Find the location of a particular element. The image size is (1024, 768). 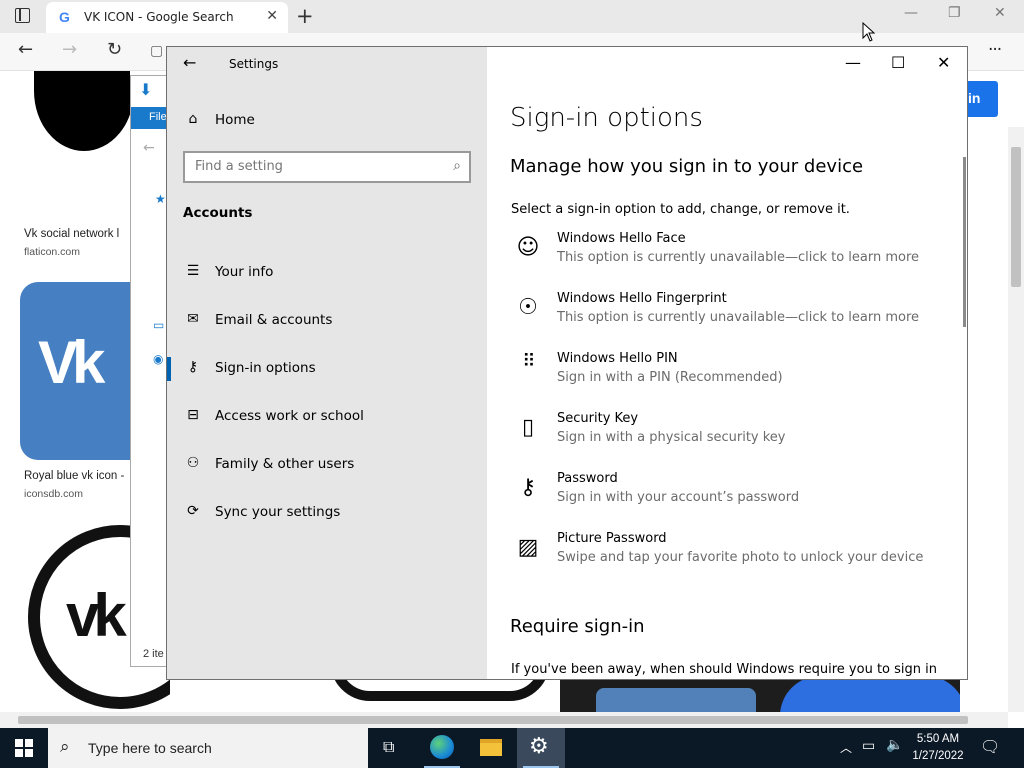

nav-item-sign-in-options: ⚷ Sign-in options is located at coordinates (327, 369).